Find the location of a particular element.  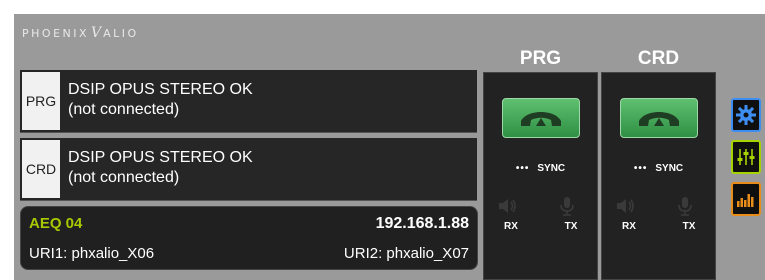

uri2-label: URI2: phxalio_X07 is located at coordinates (406, 253).